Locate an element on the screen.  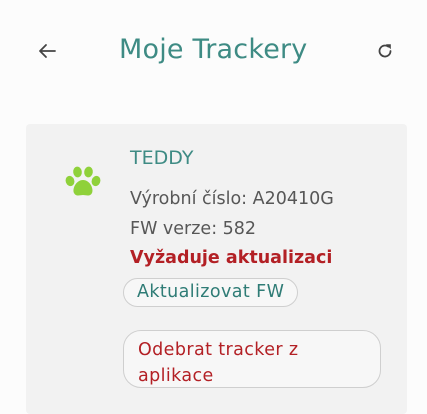
page-title: Moje Trackery is located at coordinates (213, 49).